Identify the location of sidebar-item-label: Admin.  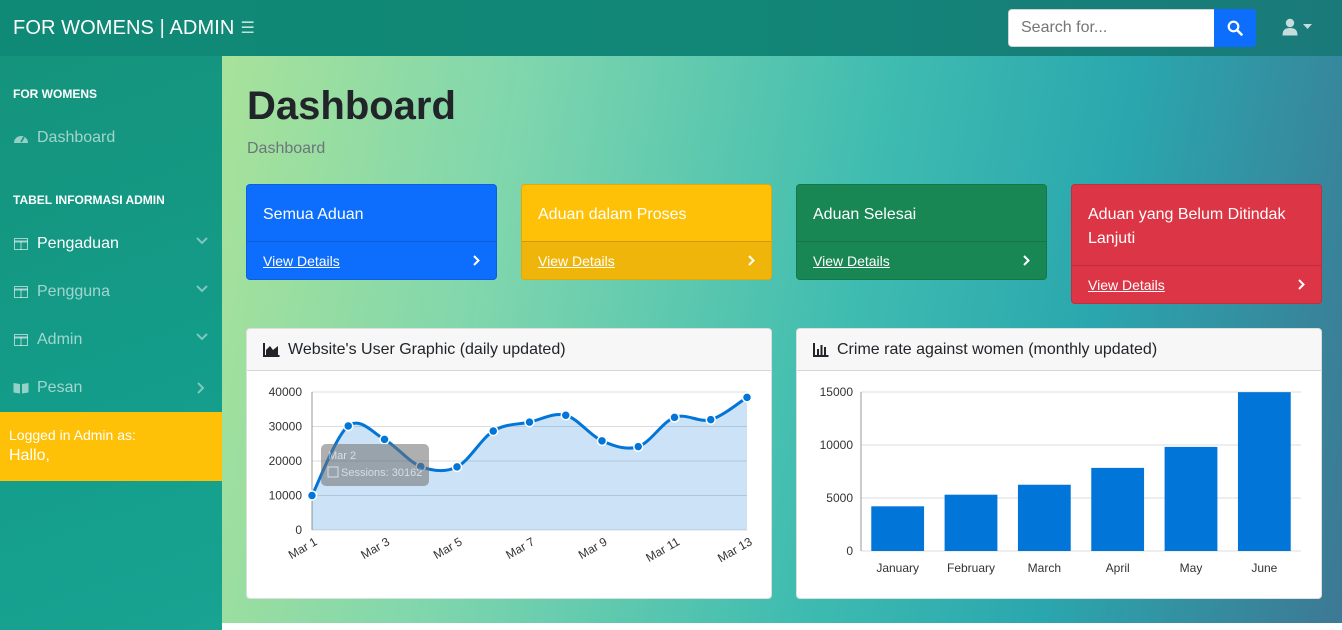
(60, 339).